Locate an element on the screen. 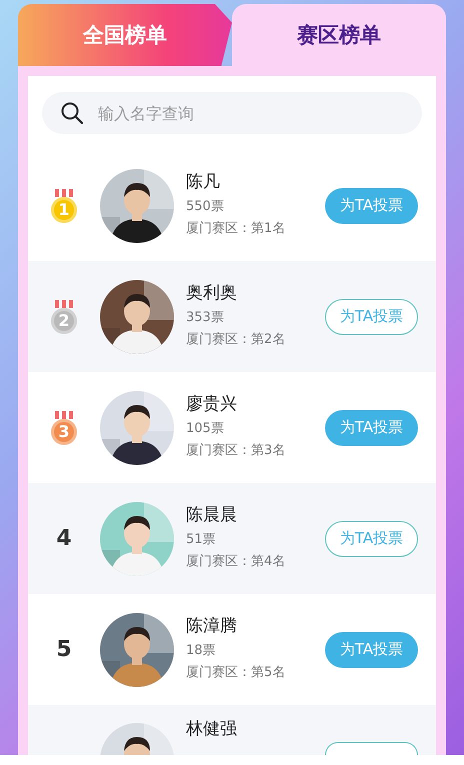 Image resolution: width=464 pixels, height=765 pixels. person-name: 陈凡 is located at coordinates (203, 182).